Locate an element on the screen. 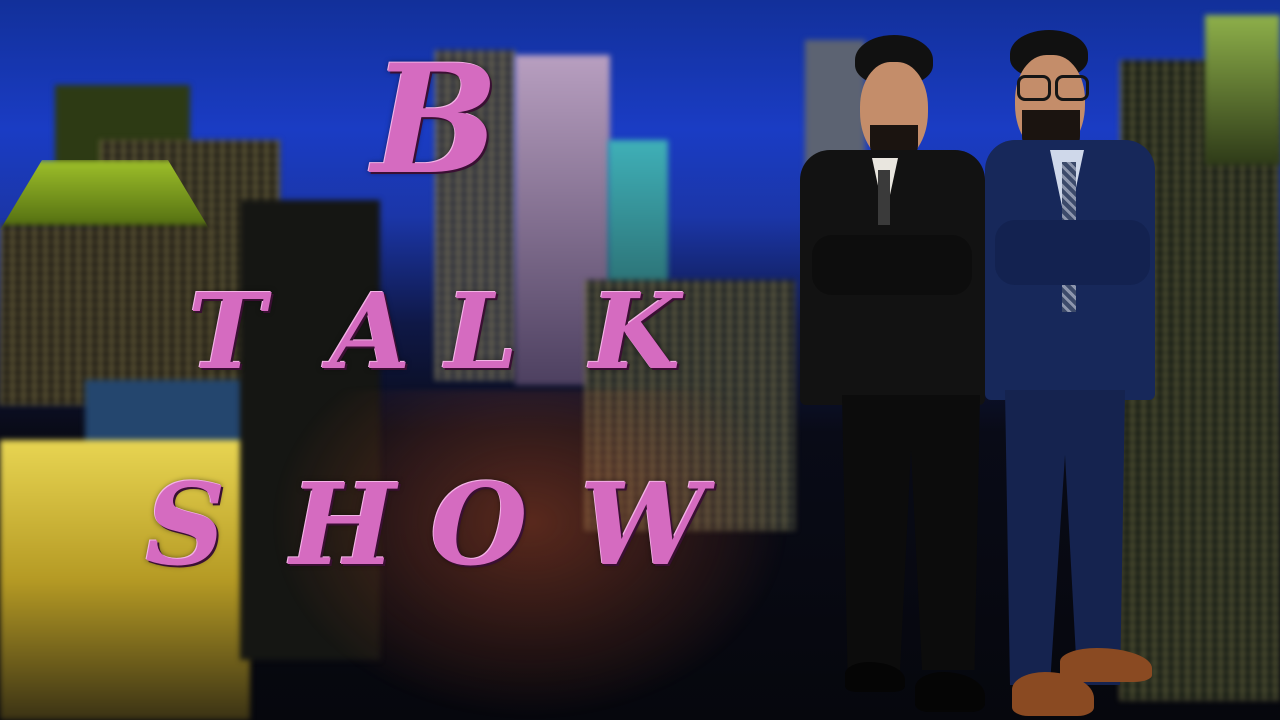 The width and height of the screenshot is (1280, 720). title-letter: H is located at coordinates (343, 525).